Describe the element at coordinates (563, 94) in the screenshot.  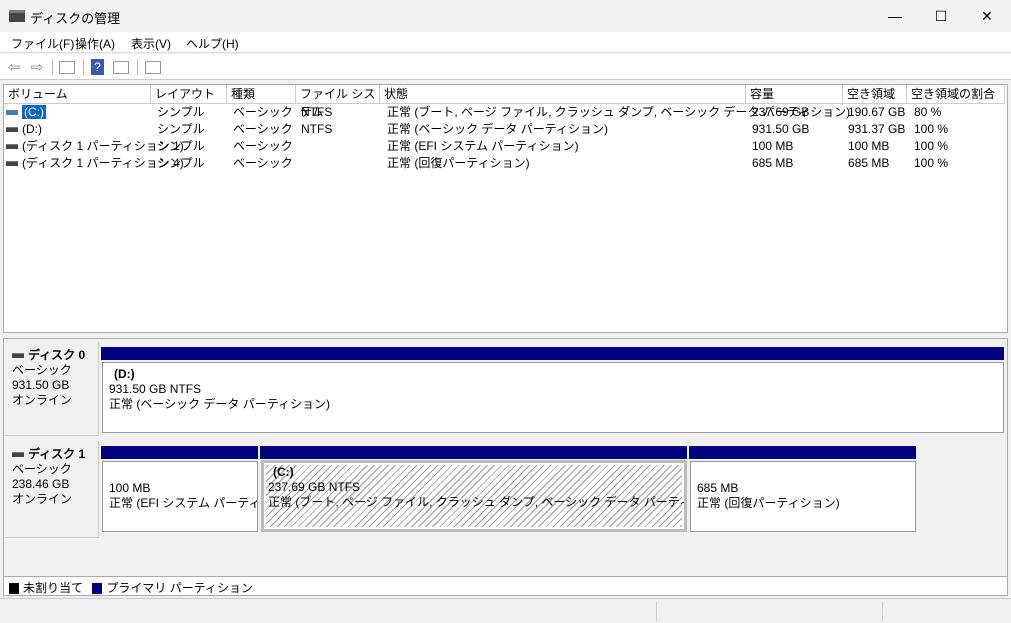
I see `column-status: 状態` at that location.